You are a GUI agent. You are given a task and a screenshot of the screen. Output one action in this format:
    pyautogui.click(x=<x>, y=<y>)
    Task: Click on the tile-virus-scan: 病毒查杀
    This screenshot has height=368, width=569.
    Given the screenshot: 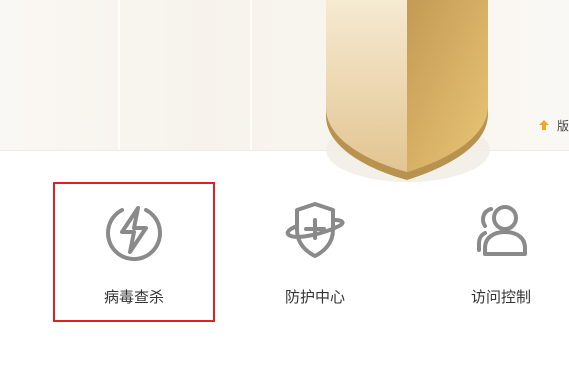 What is the action you would take?
    pyautogui.click(x=134, y=252)
    